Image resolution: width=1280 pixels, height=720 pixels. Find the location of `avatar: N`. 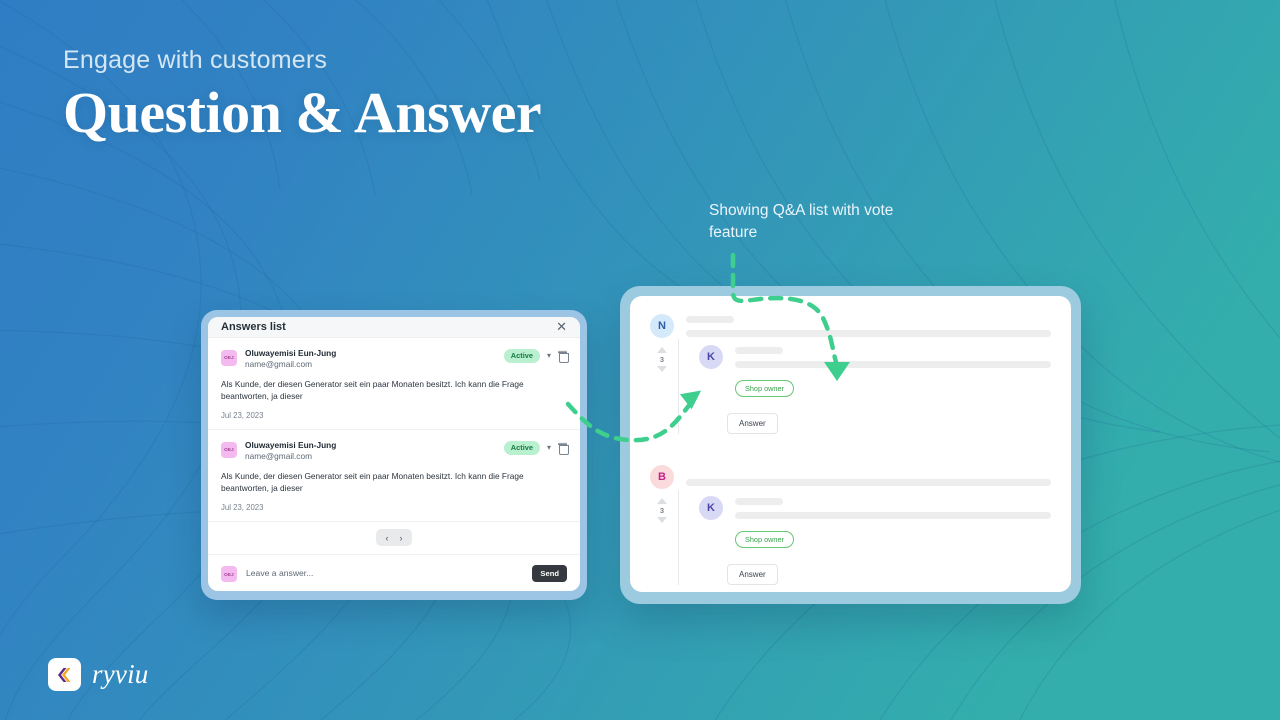

avatar: N is located at coordinates (662, 326).